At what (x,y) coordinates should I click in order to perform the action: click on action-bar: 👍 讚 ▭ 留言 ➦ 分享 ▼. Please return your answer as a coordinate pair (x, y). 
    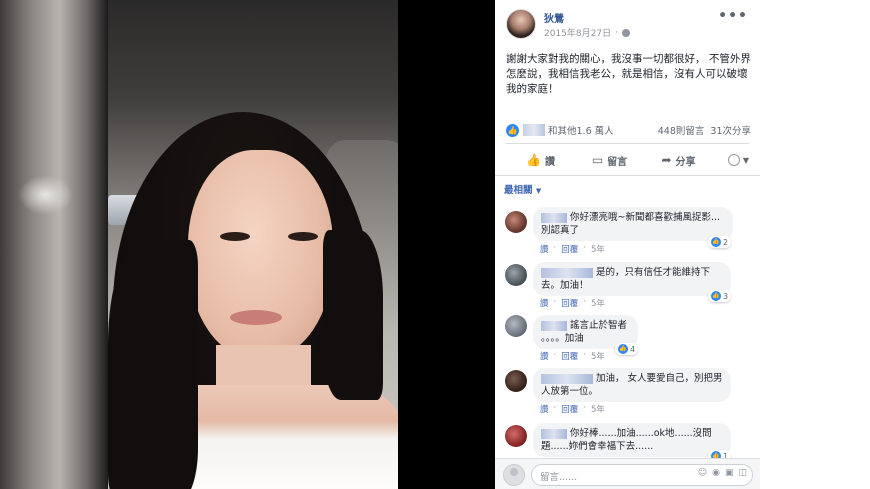
    Looking at the image, I should click on (627, 160).